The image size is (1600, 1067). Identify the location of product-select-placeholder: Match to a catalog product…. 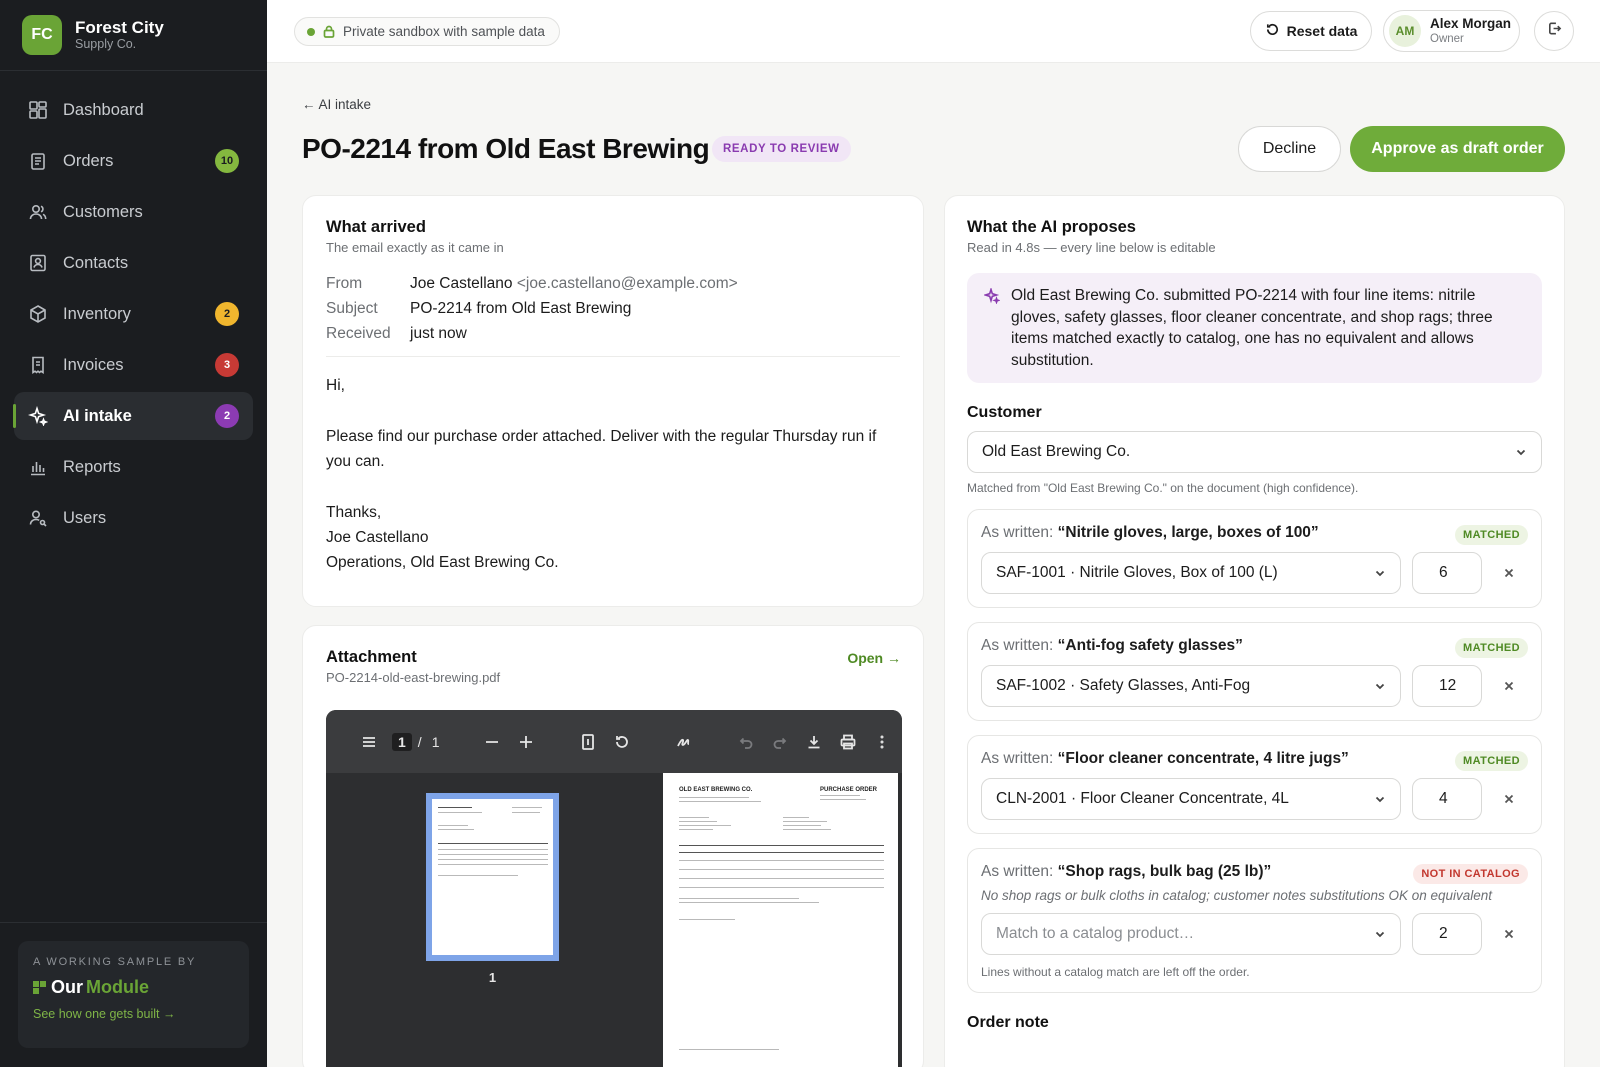
(1095, 933).